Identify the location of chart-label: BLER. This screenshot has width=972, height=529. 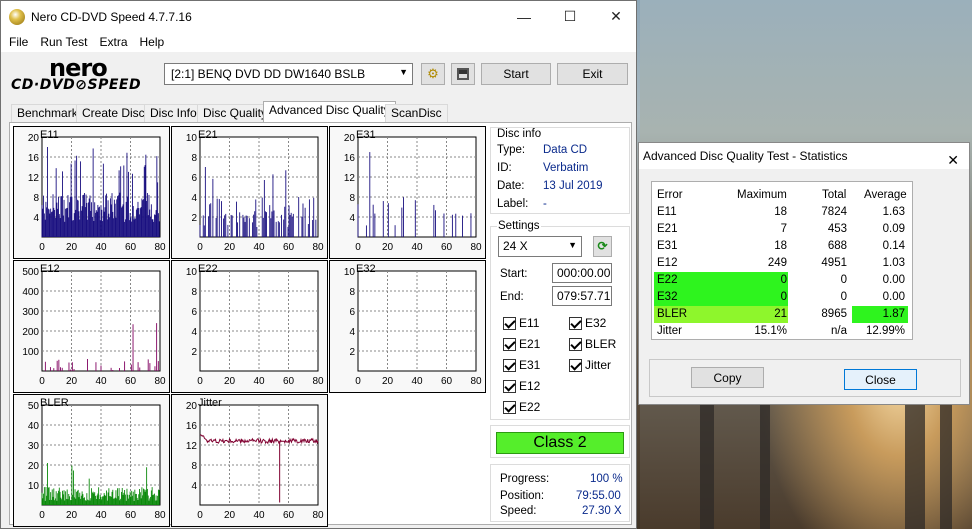
(54, 403).